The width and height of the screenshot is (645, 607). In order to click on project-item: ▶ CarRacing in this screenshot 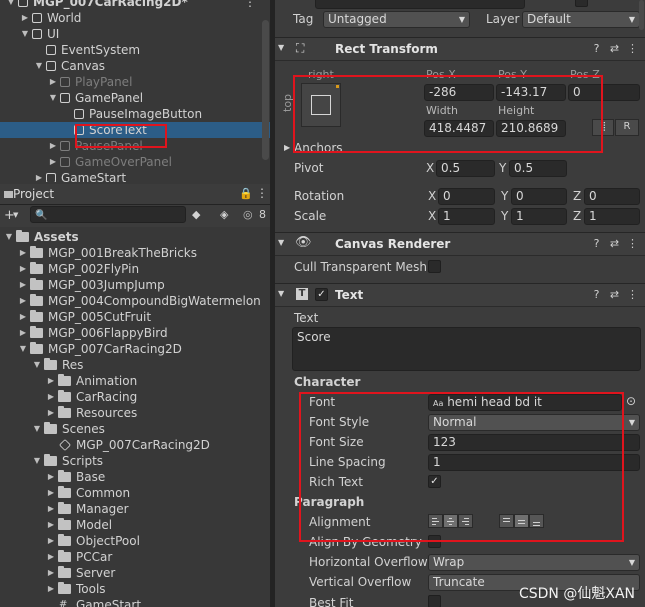, I will do `click(135, 397)`.